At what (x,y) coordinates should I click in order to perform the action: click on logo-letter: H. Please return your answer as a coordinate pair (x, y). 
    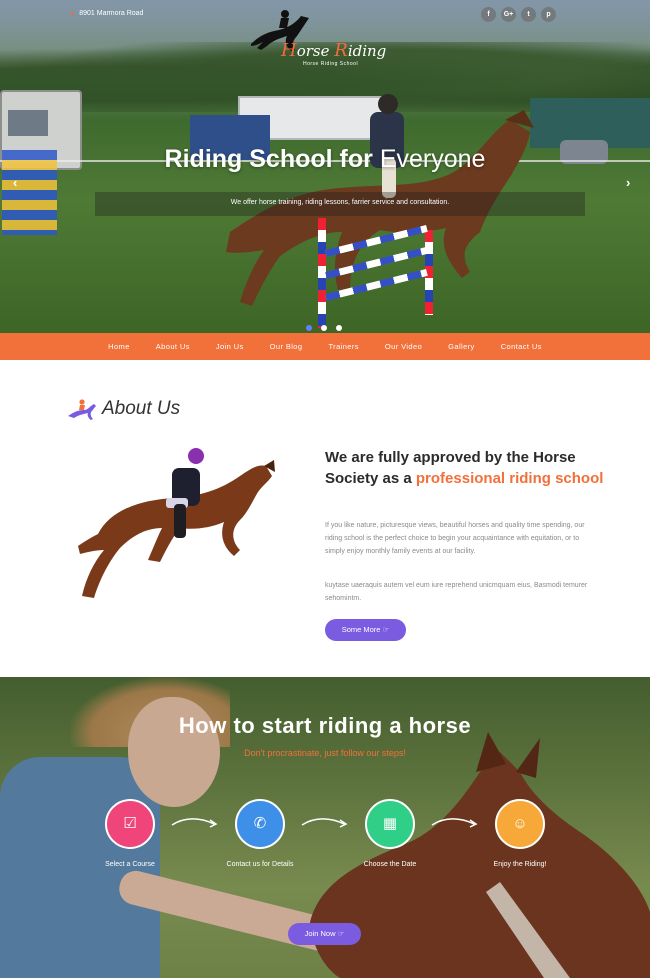
    Looking at the image, I should click on (289, 50).